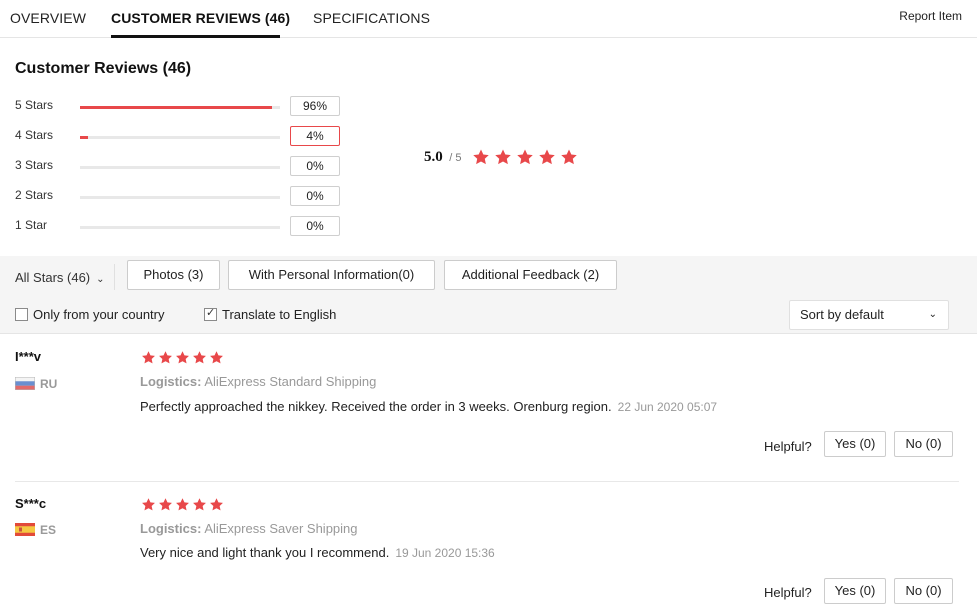  What do you see at coordinates (25, 529) in the screenshot?
I see `spain-flag-icon` at bounding box center [25, 529].